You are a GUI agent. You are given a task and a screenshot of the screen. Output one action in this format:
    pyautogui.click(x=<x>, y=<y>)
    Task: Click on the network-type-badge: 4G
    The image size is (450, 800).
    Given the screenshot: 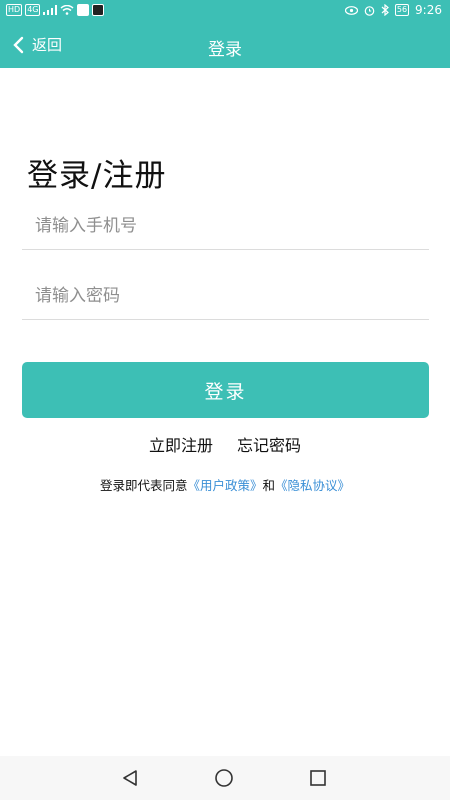 What is the action you would take?
    pyautogui.click(x=33, y=10)
    